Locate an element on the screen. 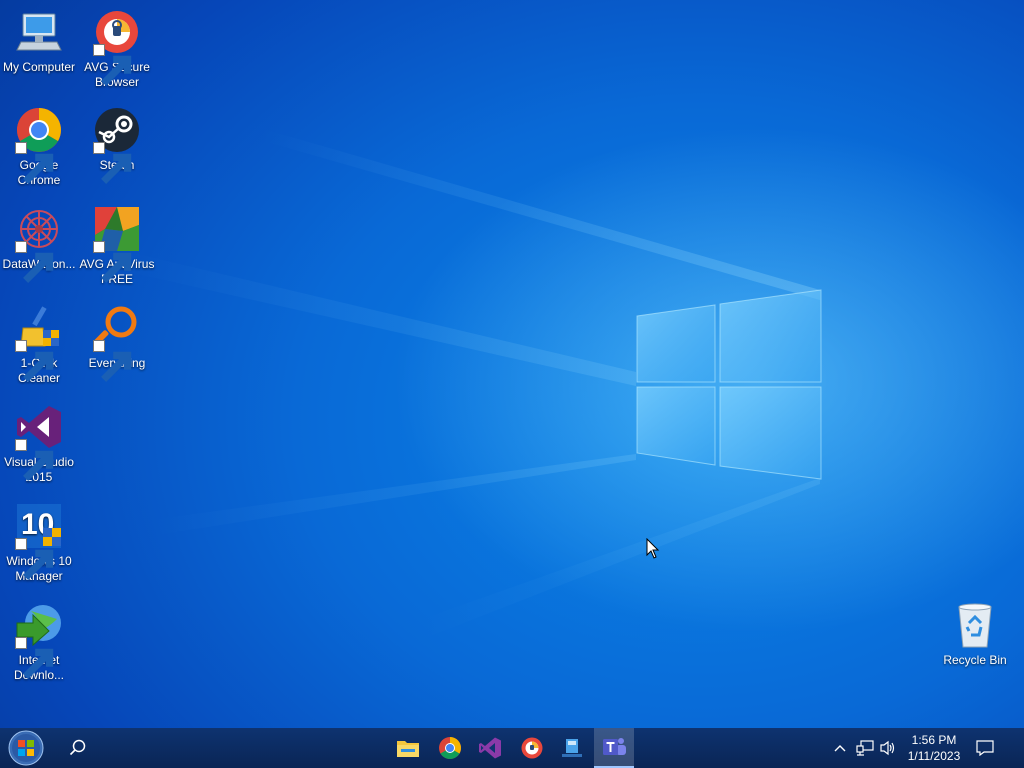  taskbar-avg-secure-browser is located at coordinates (532, 748).